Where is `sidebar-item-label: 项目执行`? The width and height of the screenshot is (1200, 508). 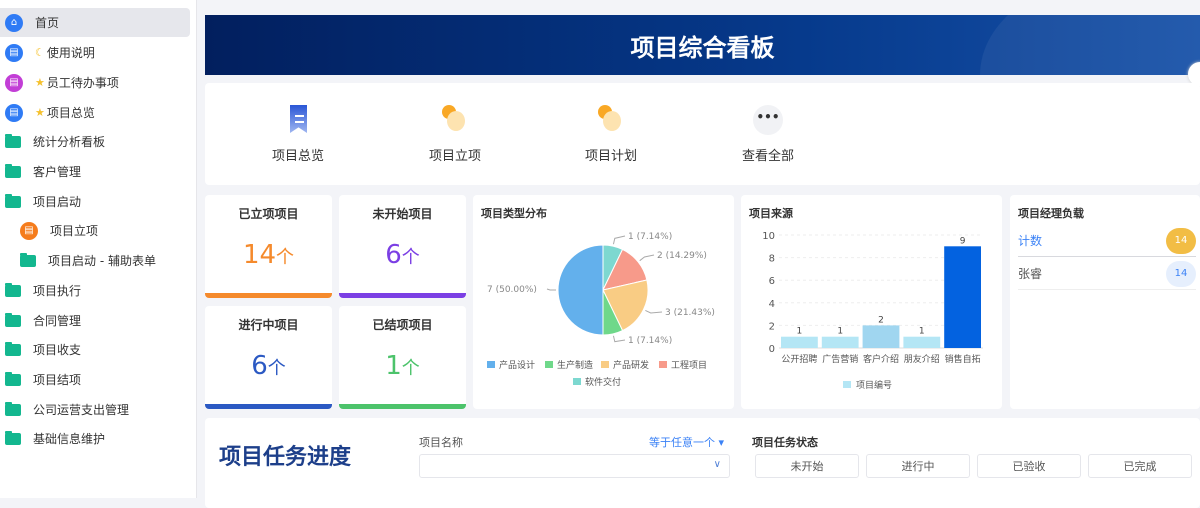 sidebar-item-label: 项目执行 is located at coordinates (57, 291).